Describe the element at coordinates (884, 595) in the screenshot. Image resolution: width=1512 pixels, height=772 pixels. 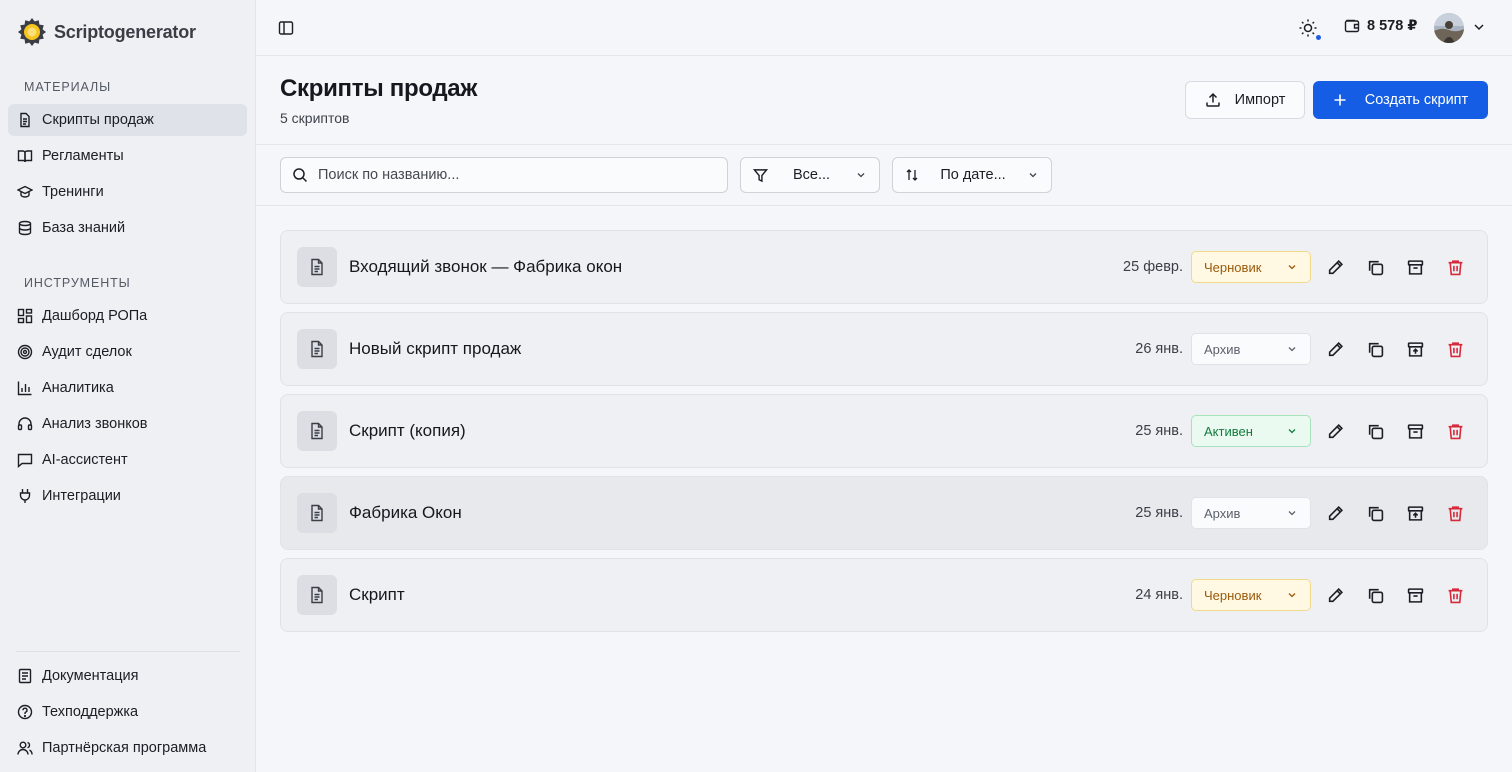
I see `script-row: Скрипт 24 янв. Черновик` at that location.